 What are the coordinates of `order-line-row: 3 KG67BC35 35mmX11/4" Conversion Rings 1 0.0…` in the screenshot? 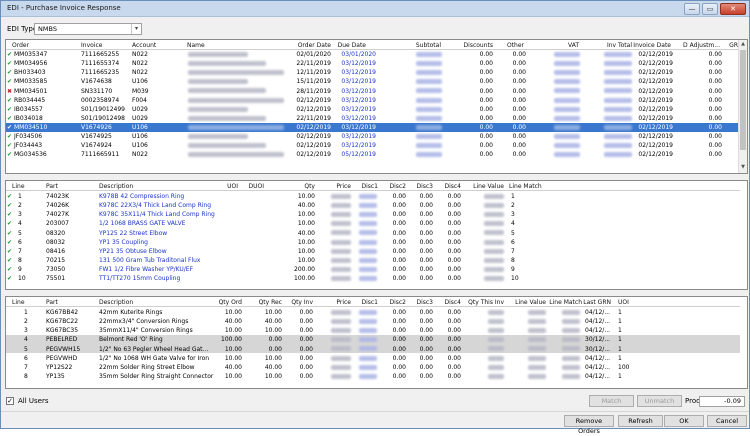 It's located at (373, 330).